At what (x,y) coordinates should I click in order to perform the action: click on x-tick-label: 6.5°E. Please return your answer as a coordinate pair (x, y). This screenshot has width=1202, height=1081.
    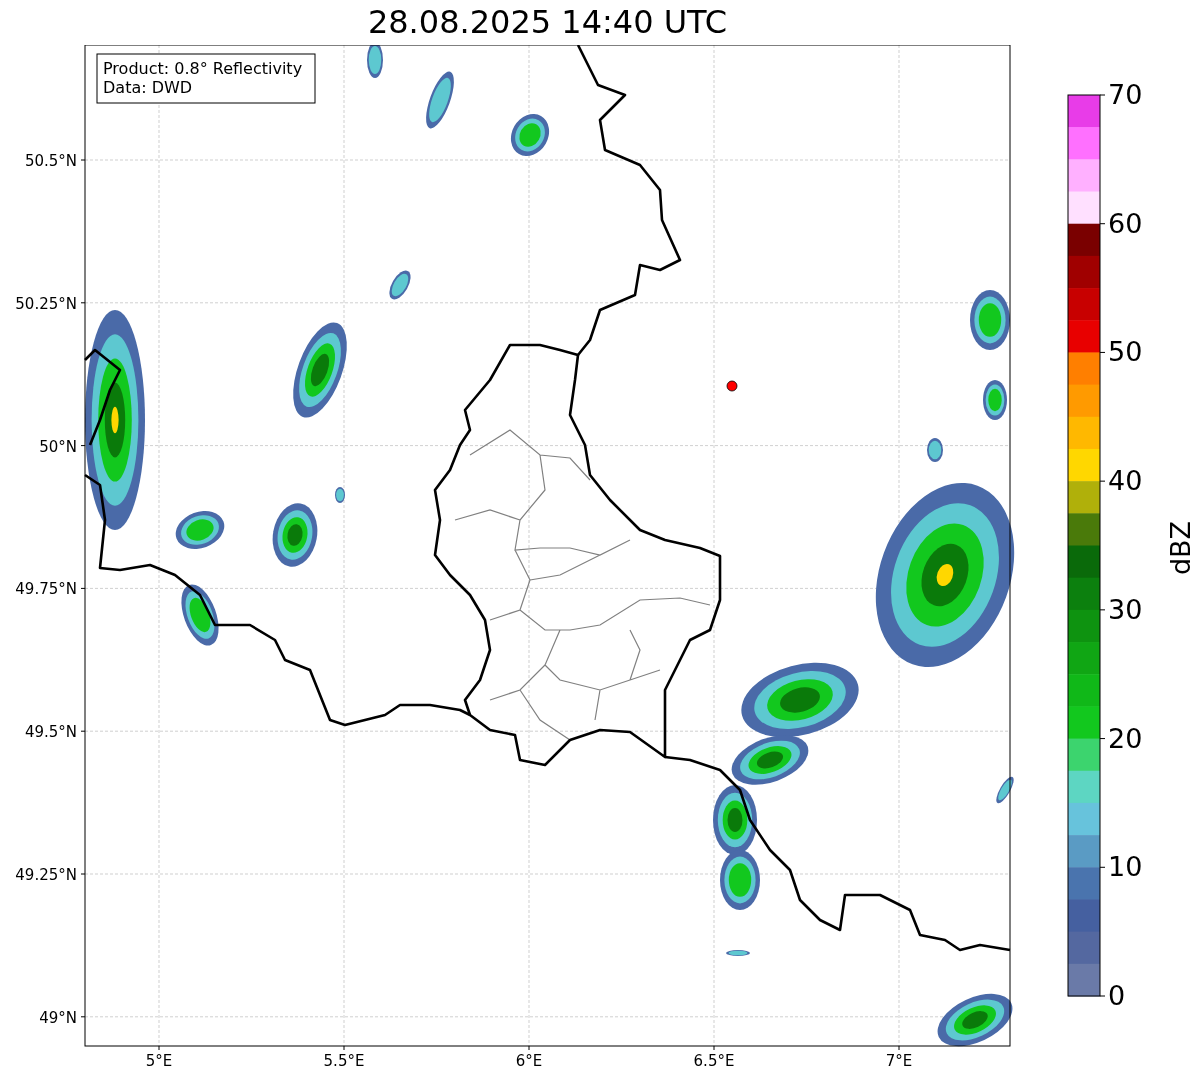
    Looking at the image, I should click on (714, 1057).